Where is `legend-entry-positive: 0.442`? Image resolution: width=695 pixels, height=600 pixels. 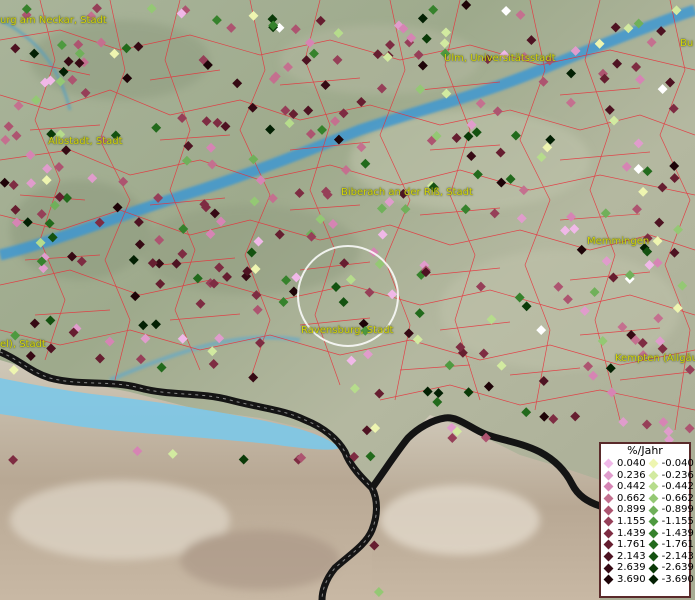 legend-entry-positive: 0.442 is located at coordinates (623, 487).